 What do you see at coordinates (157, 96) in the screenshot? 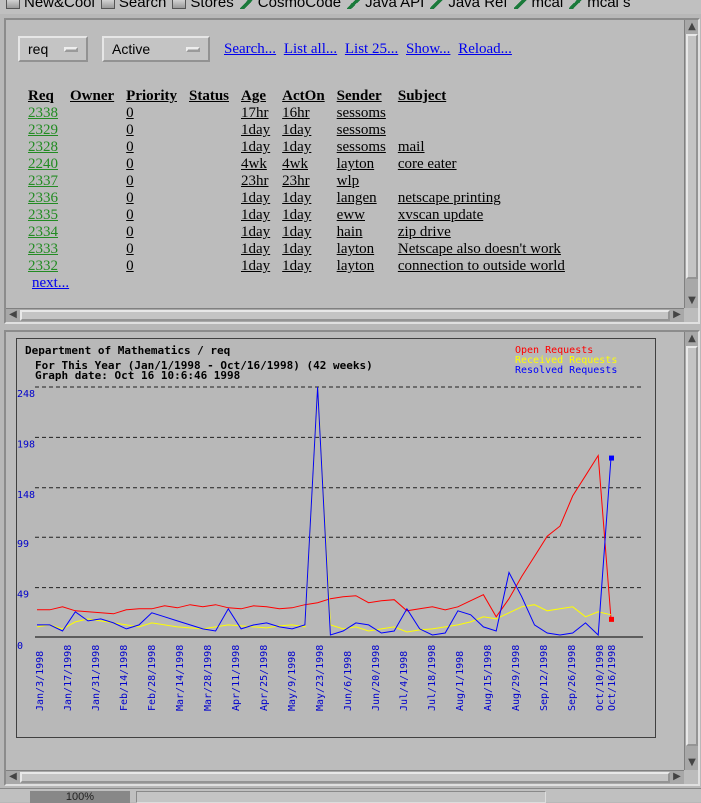
I see `col-priority-header: Priority` at bounding box center [157, 96].